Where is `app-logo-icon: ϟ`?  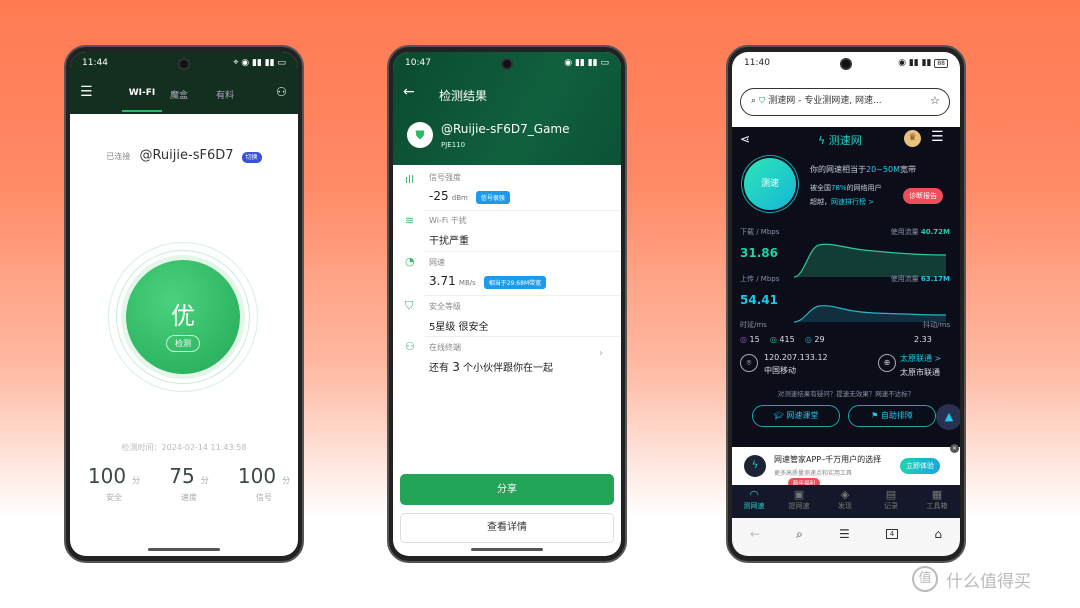 app-logo-icon: ϟ is located at coordinates (755, 466).